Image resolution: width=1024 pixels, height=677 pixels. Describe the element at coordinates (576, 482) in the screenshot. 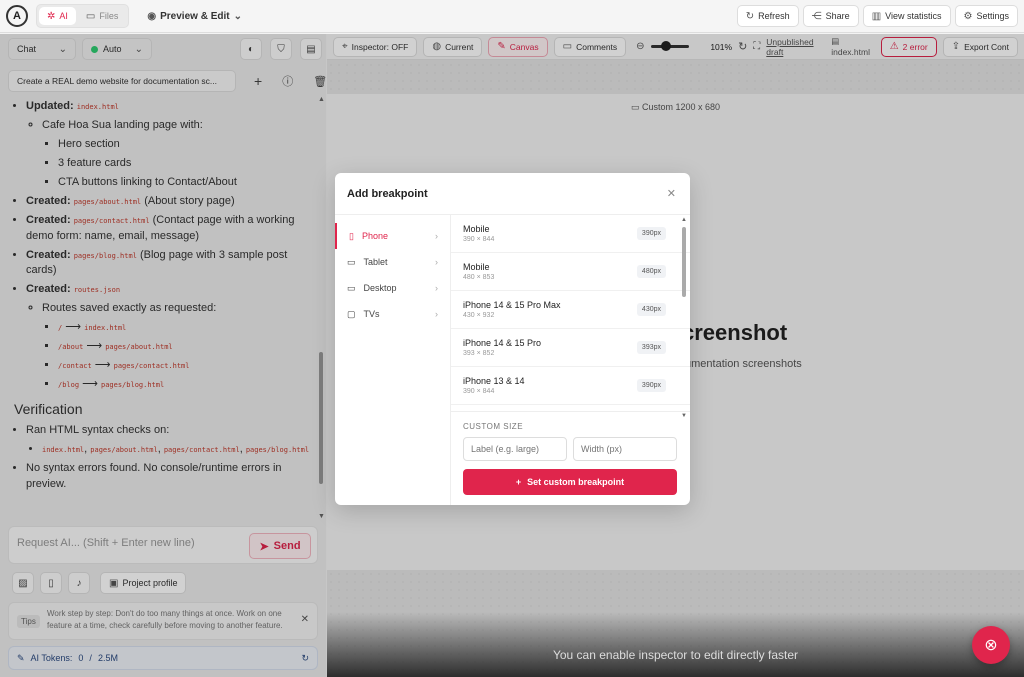

I see `set-custom-breakpoint-label: Set custom breakpoint` at that location.